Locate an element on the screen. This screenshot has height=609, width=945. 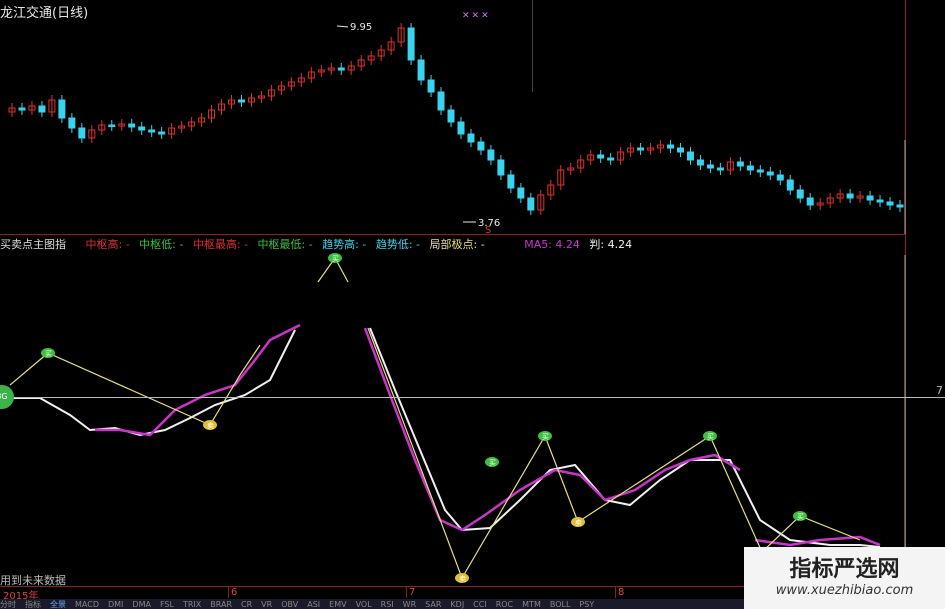
indicator-tab: MACD is located at coordinates (87, 604).